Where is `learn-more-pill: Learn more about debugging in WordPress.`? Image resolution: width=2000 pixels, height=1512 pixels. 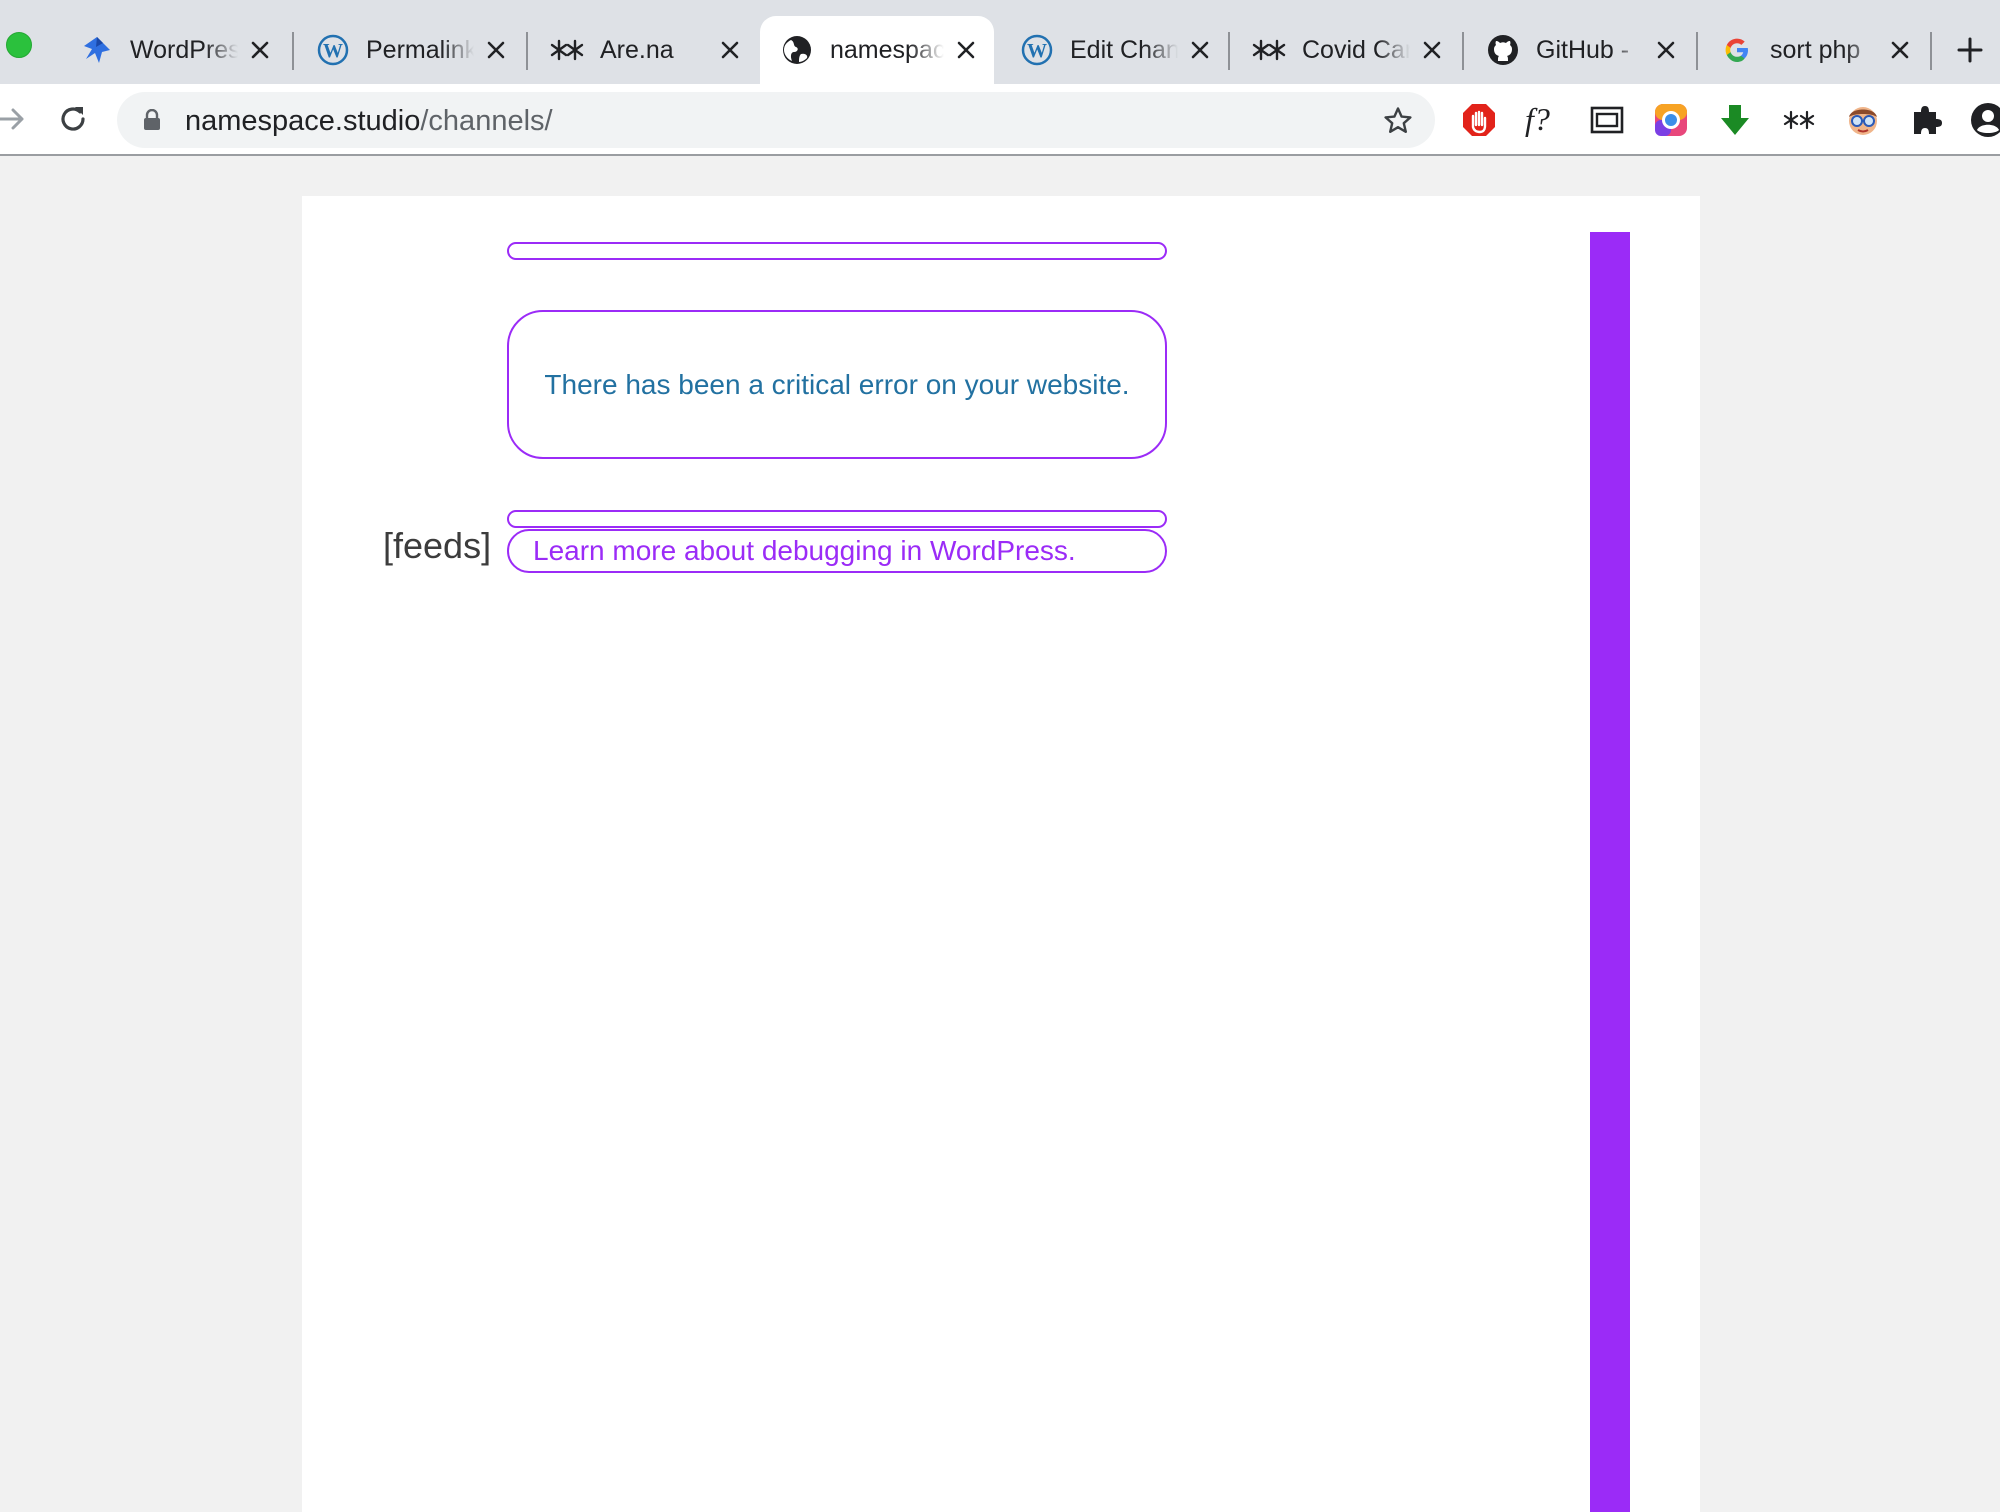
learn-more-pill: Learn more about debugging in WordPress. is located at coordinates (837, 551).